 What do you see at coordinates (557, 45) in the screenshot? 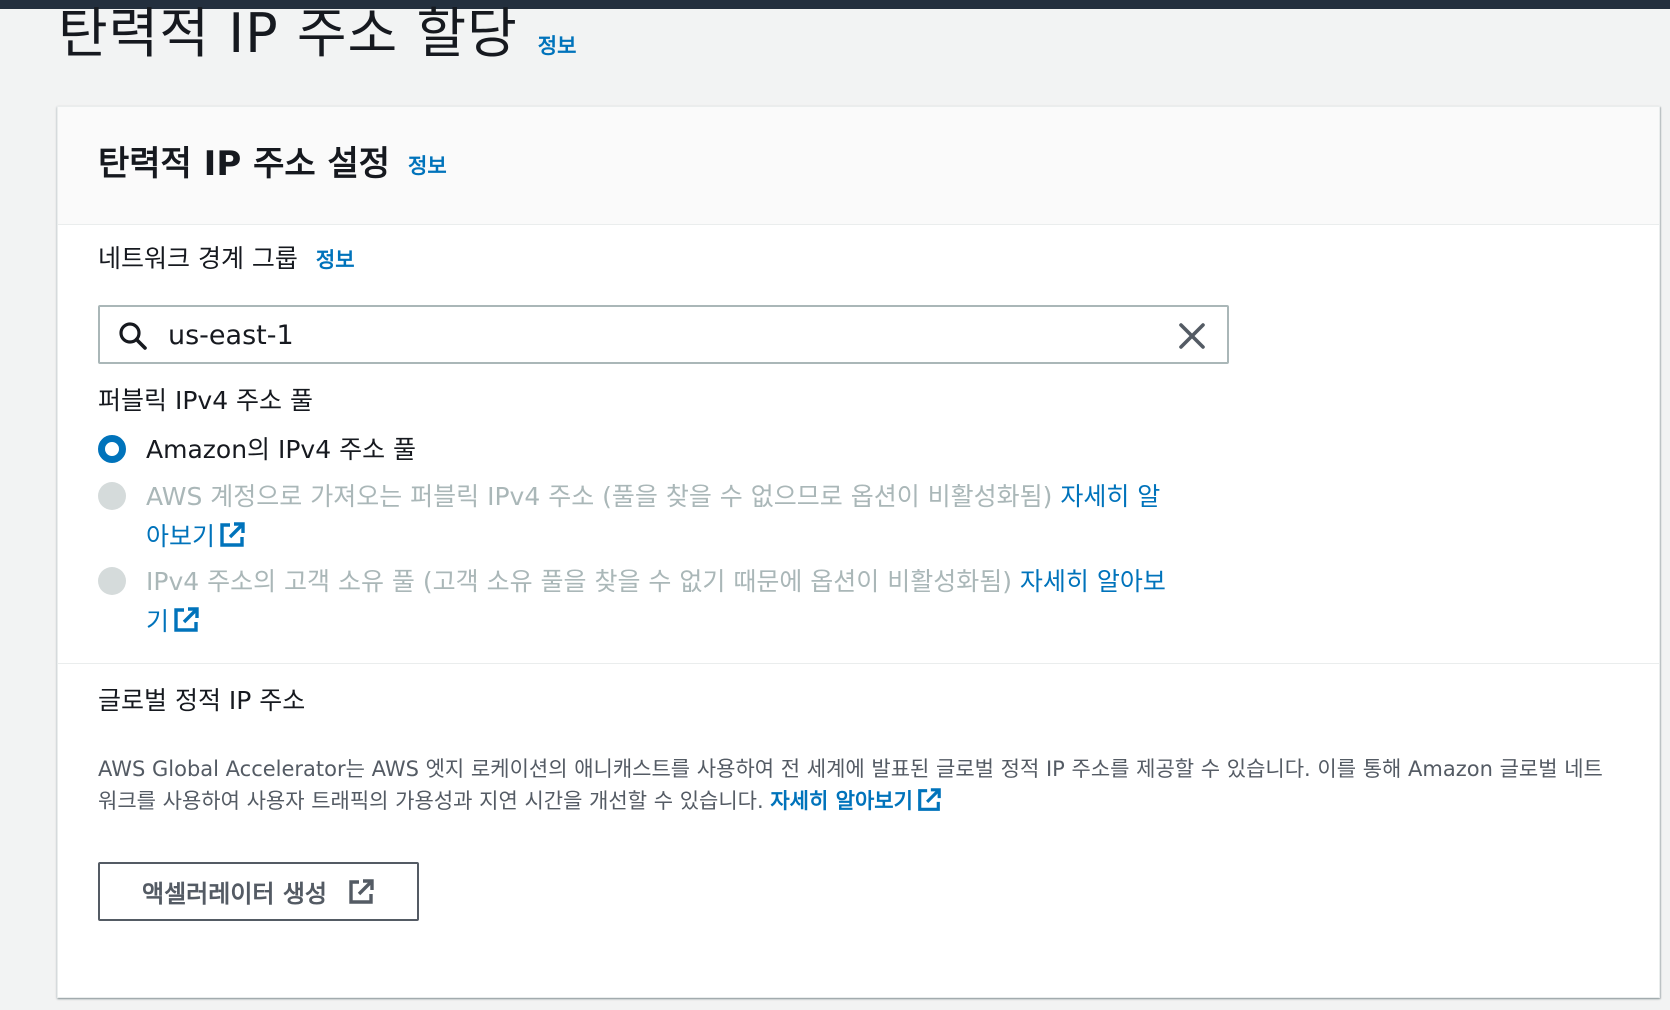
I see `page-info-link: 정보` at bounding box center [557, 45].